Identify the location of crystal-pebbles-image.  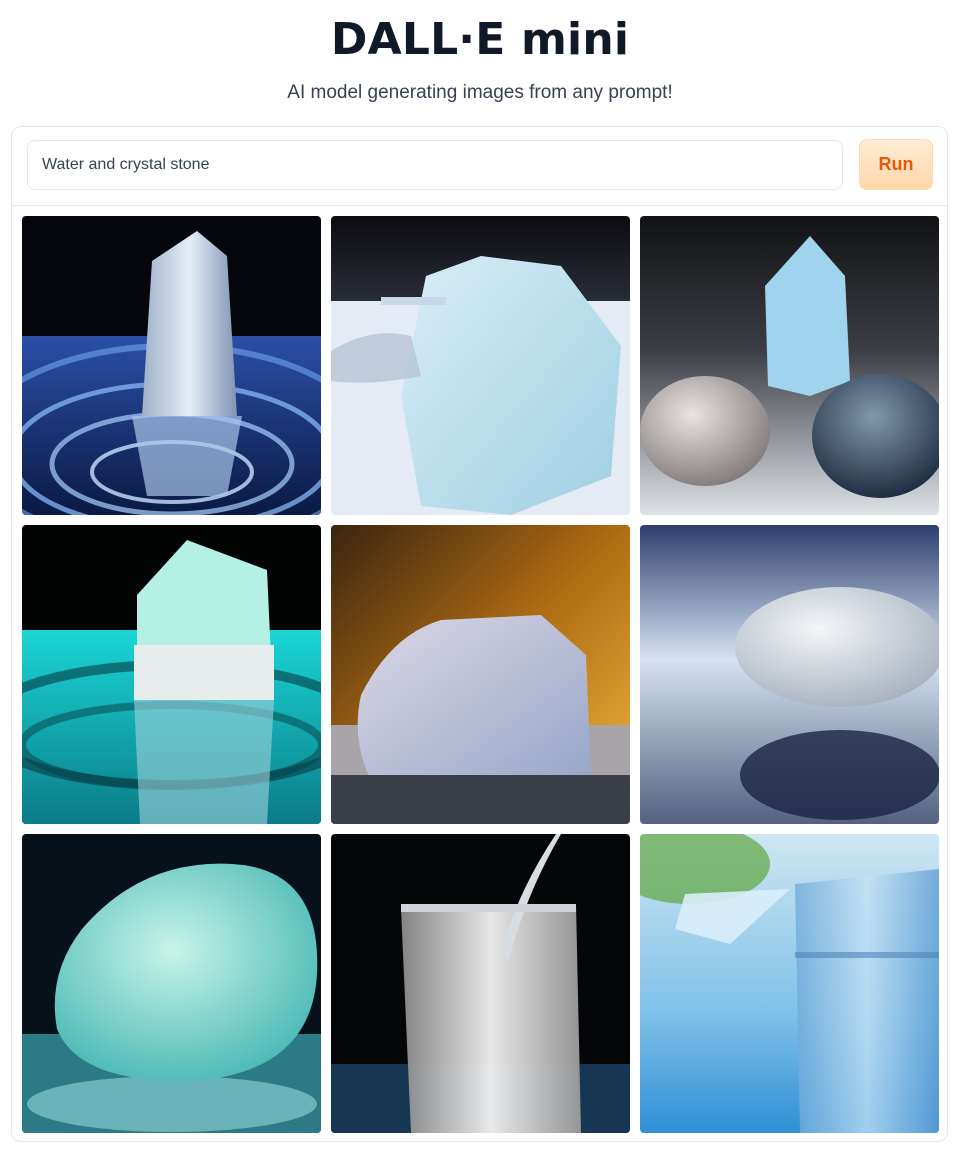
(789, 365).